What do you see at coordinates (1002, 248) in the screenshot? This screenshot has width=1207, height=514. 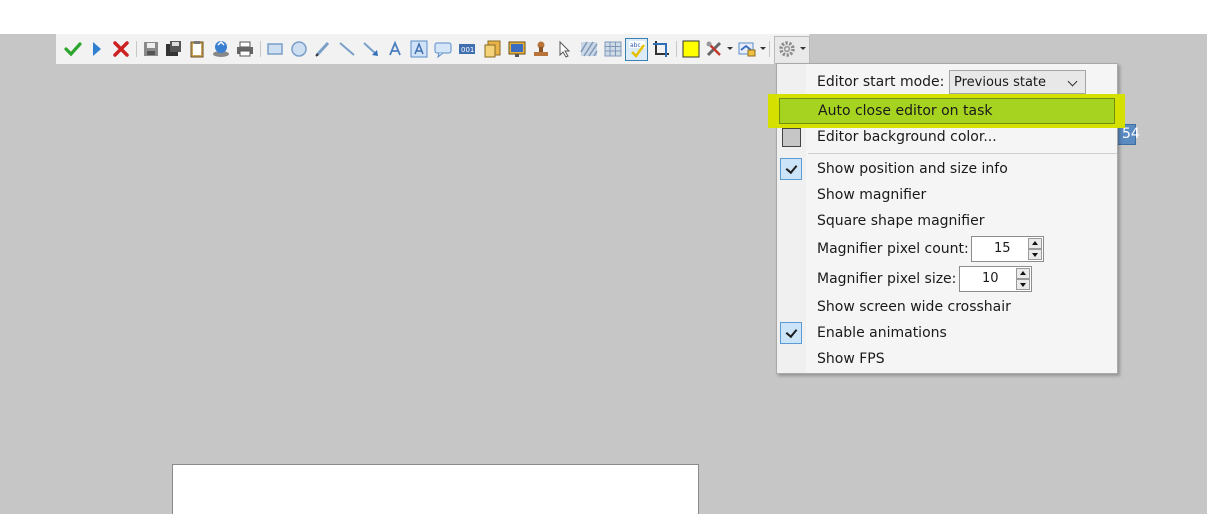 I see `pixel-count-value: 15` at bounding box center [1002, 248].